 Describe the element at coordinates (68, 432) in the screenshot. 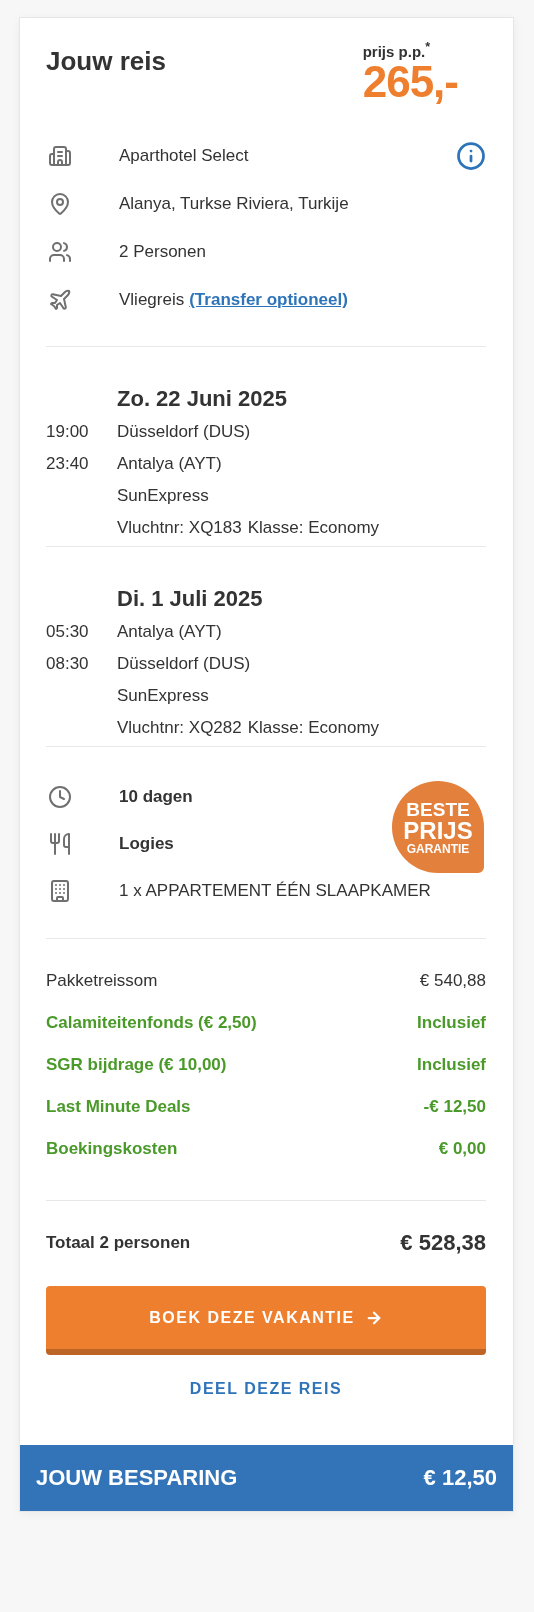

I see `flight-time: 19:00` at that location.